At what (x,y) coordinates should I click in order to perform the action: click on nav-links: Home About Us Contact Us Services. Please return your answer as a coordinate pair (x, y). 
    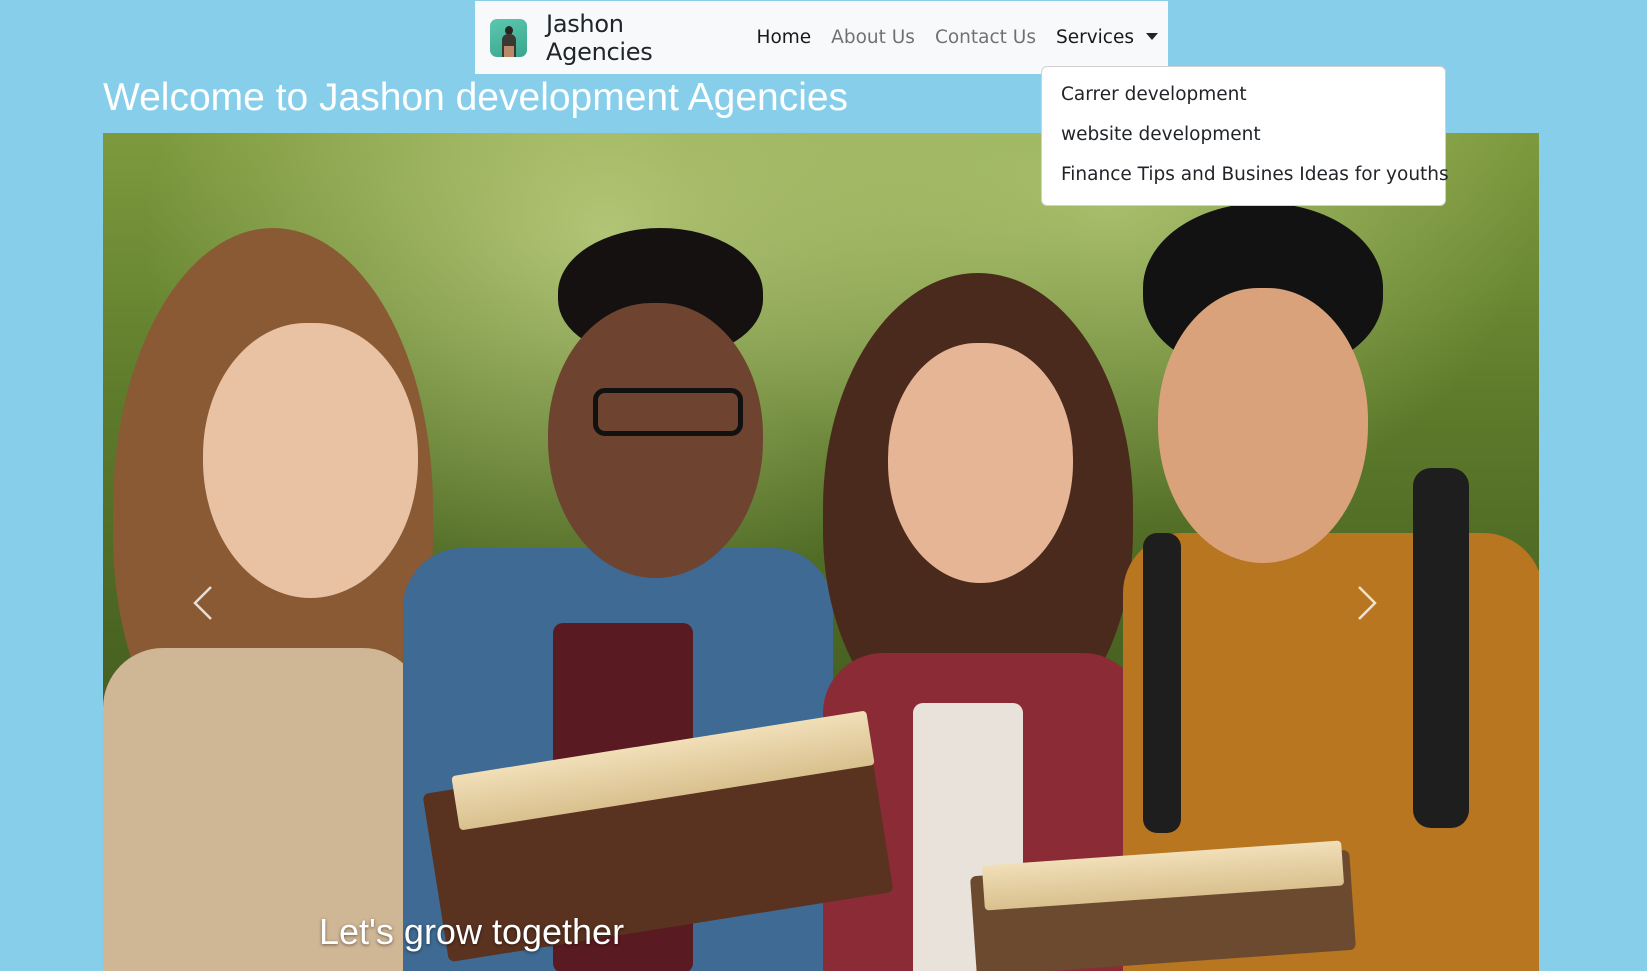
    Looking at the image, I should click on (957, 37).